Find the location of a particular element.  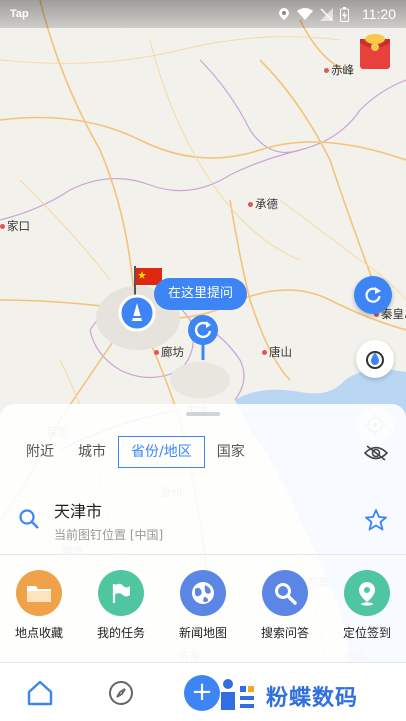

shortcut-favorites: 地点收藏 is located at coordinates (39, 605).